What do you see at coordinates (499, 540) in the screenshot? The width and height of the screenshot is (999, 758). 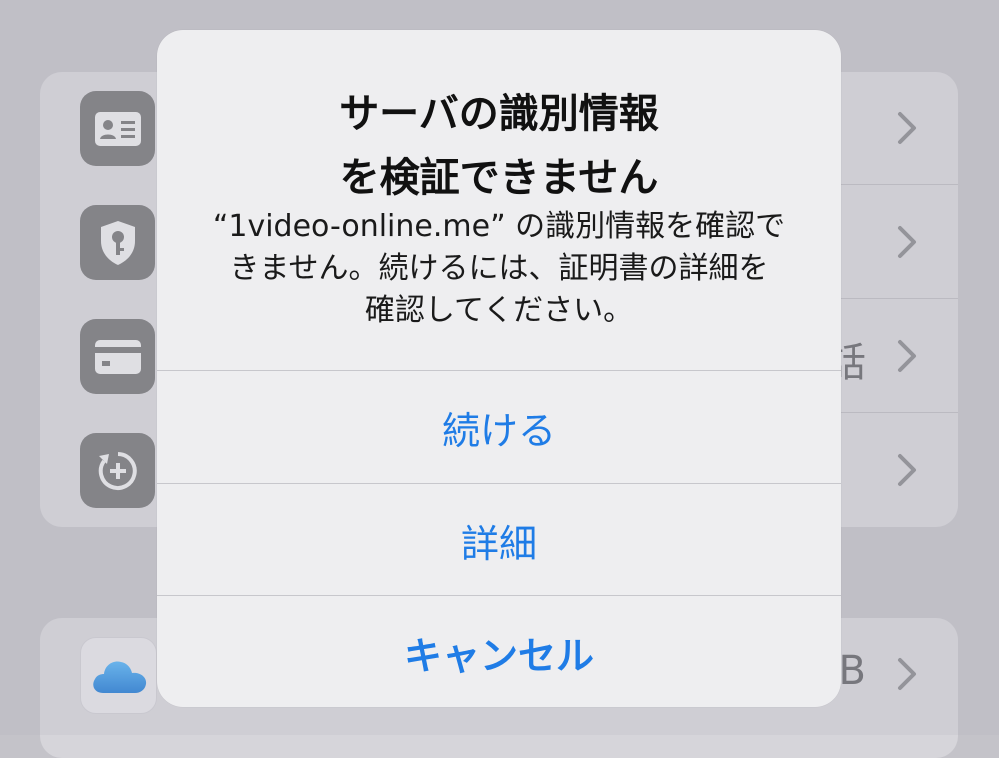 I see `details-button: 詳細` at bounding box center [499, 540].